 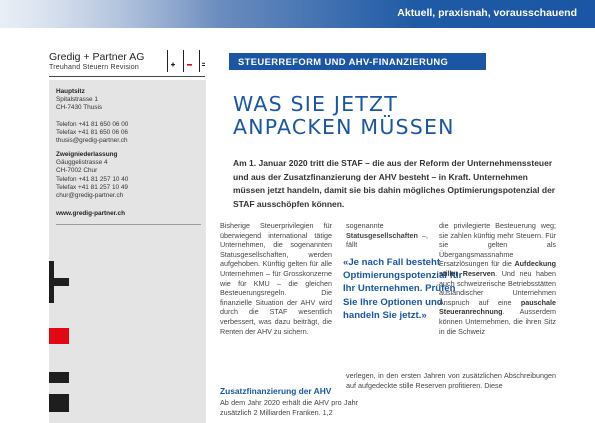 What do you see at coordinates (87, 154) in the screenshot?
I see `branch-heading: Zweigniederlassung` at bounding box center [87, 154].